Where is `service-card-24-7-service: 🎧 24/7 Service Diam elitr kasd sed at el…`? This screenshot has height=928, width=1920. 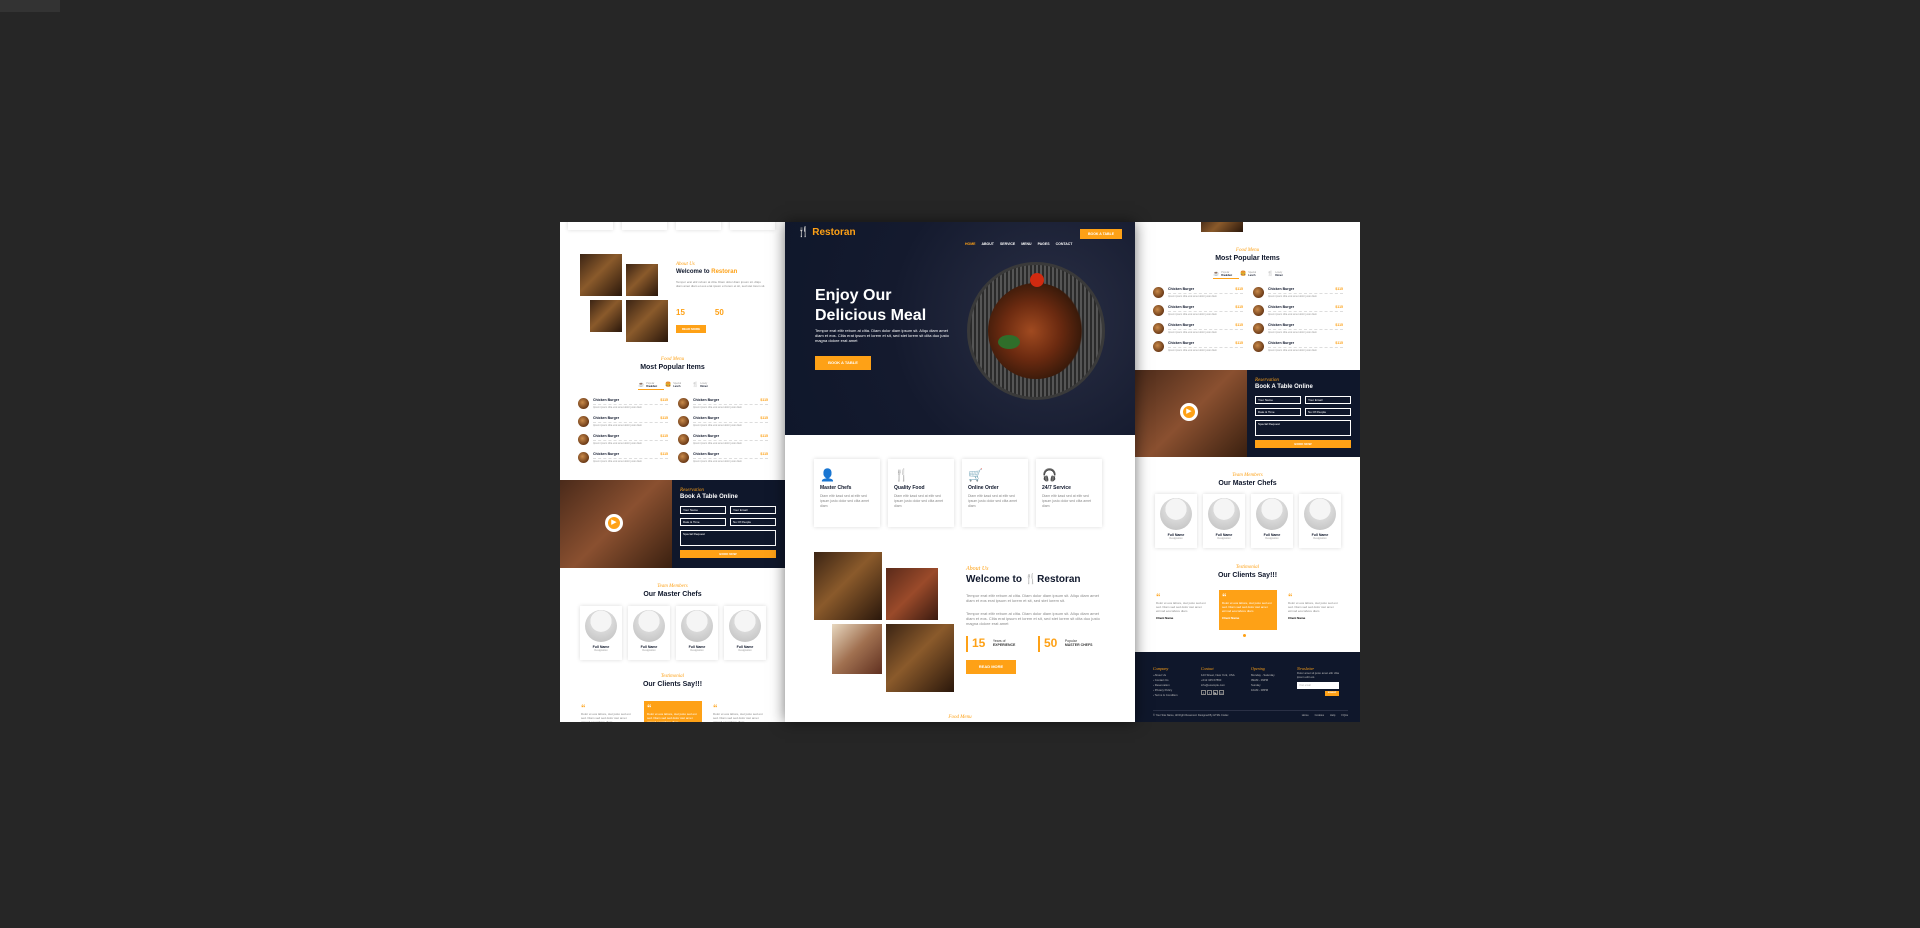 service-card-24-7-service: 🎧 24/7 Service Diam elitr kasd sed at el… is located at coordinates (1069, 493).